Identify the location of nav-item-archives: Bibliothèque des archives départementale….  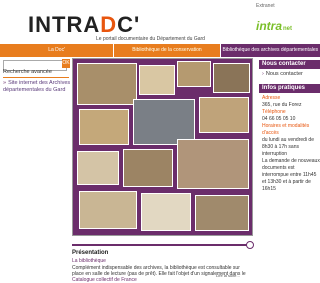
(269, 50).